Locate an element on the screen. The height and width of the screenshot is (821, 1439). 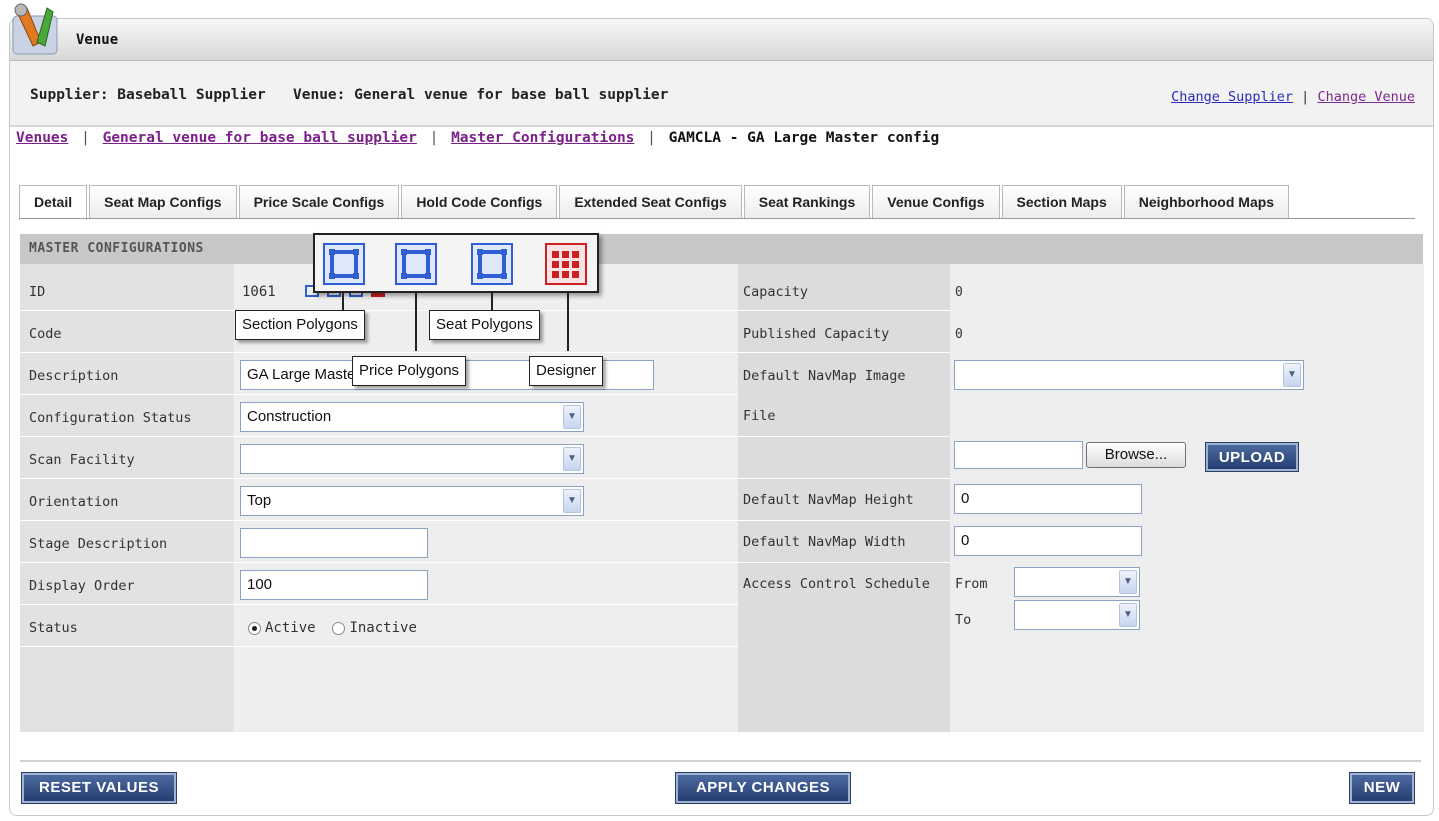
access-from-select: ▼ is located at coordinates (1077, 582).